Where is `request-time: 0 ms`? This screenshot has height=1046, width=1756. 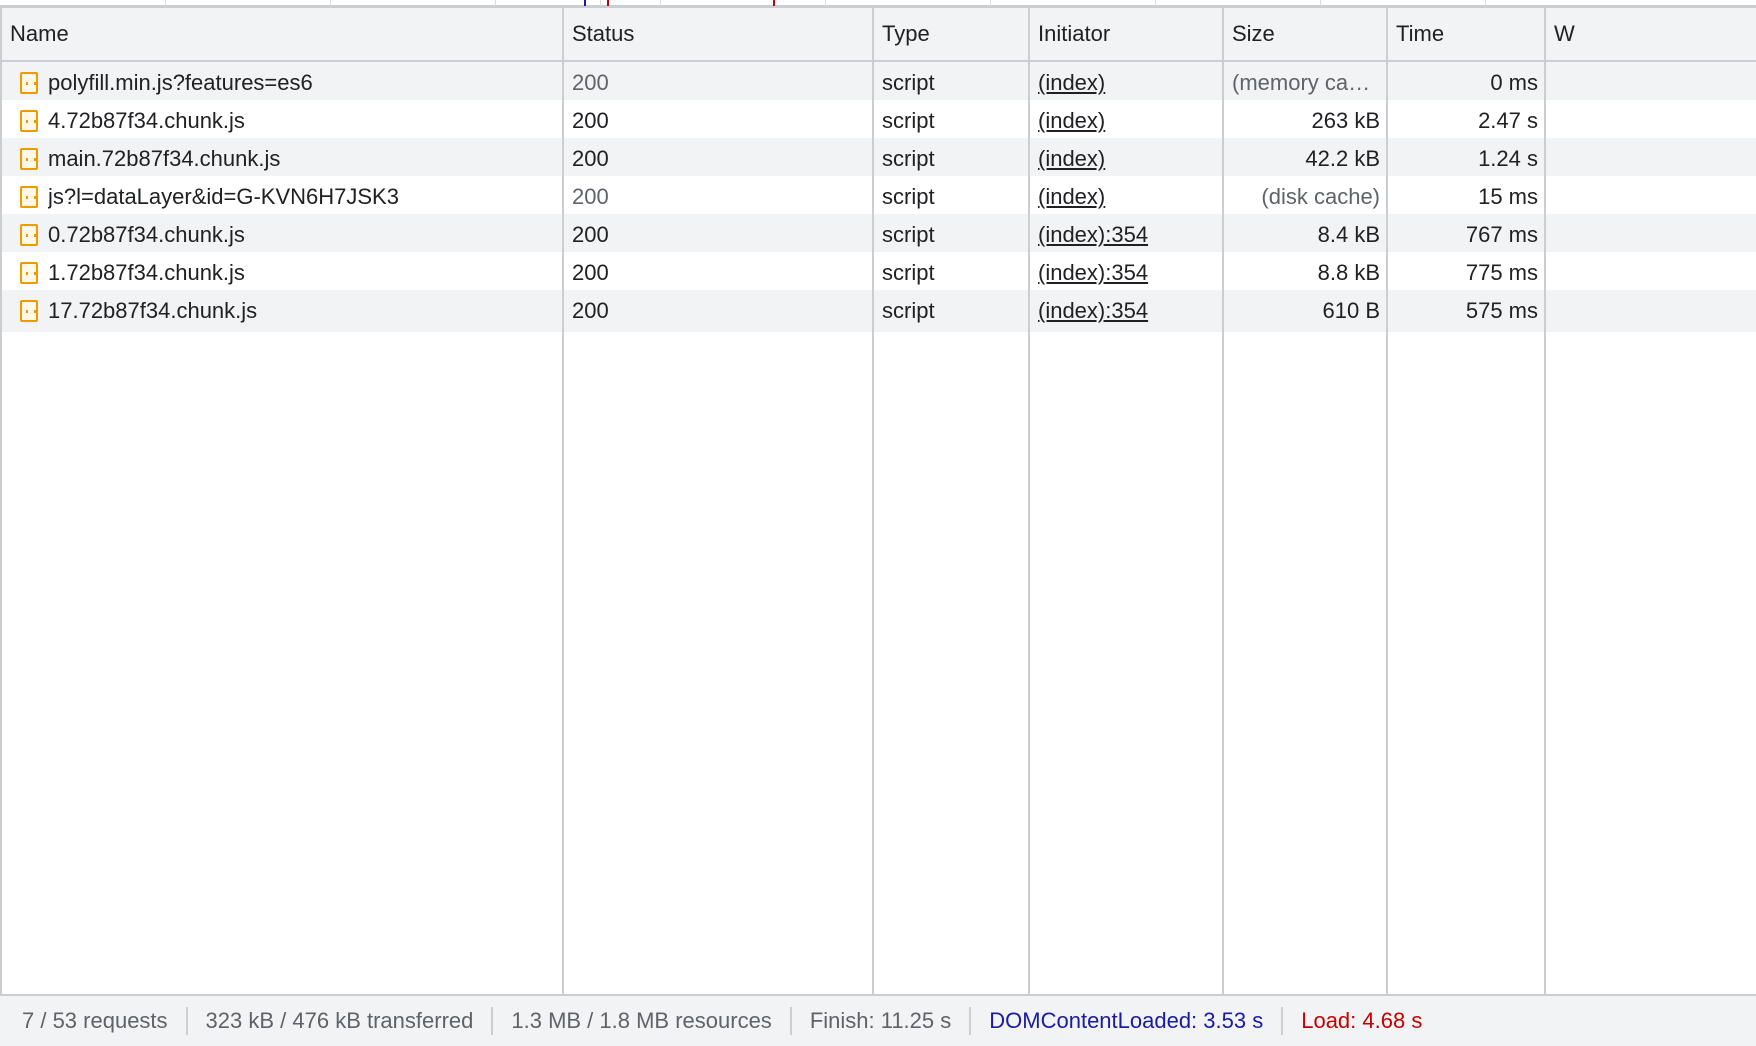 request-time: 0 ms is located at coordinates (1514, 82).